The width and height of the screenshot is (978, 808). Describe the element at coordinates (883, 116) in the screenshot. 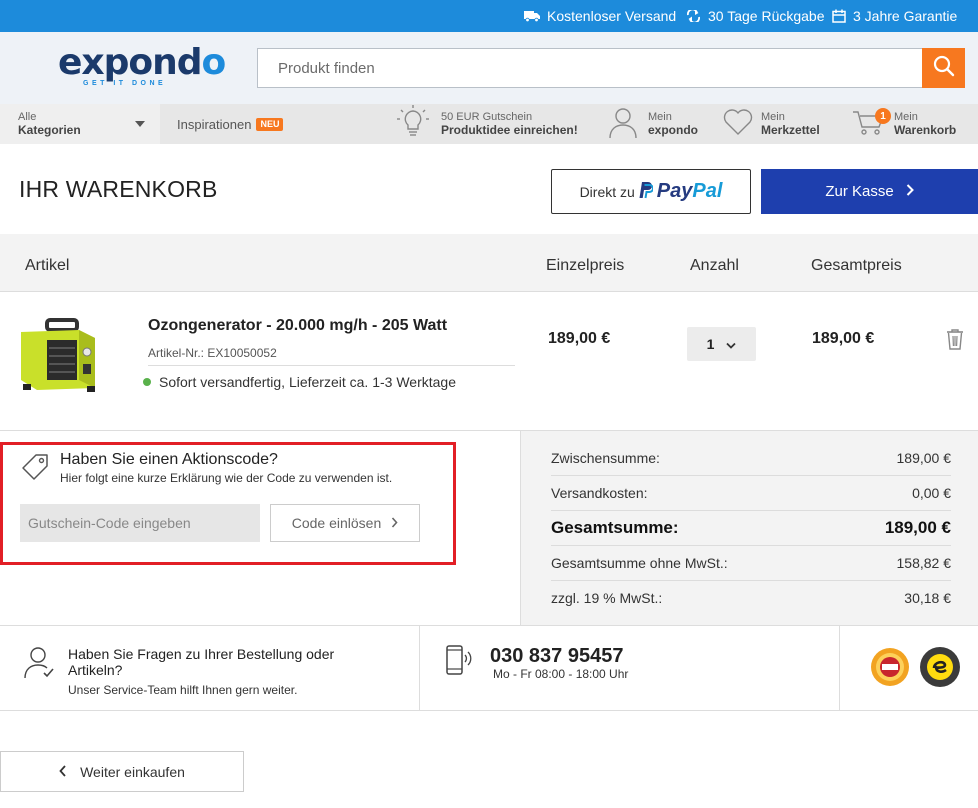

I see `cart-count-badge: 1` at that location.